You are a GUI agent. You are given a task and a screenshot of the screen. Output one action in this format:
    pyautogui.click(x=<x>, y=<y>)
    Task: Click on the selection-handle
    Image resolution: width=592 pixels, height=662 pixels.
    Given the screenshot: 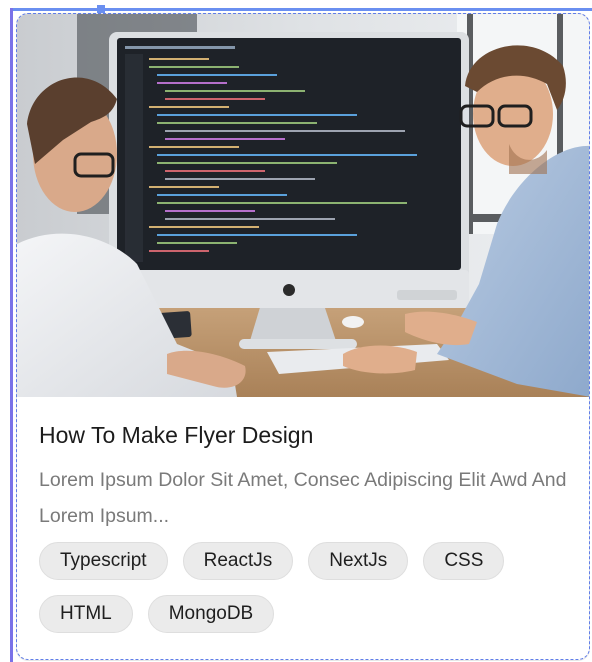 What is the action you would take?
    pyautogui.click(x=101, y=9)
    